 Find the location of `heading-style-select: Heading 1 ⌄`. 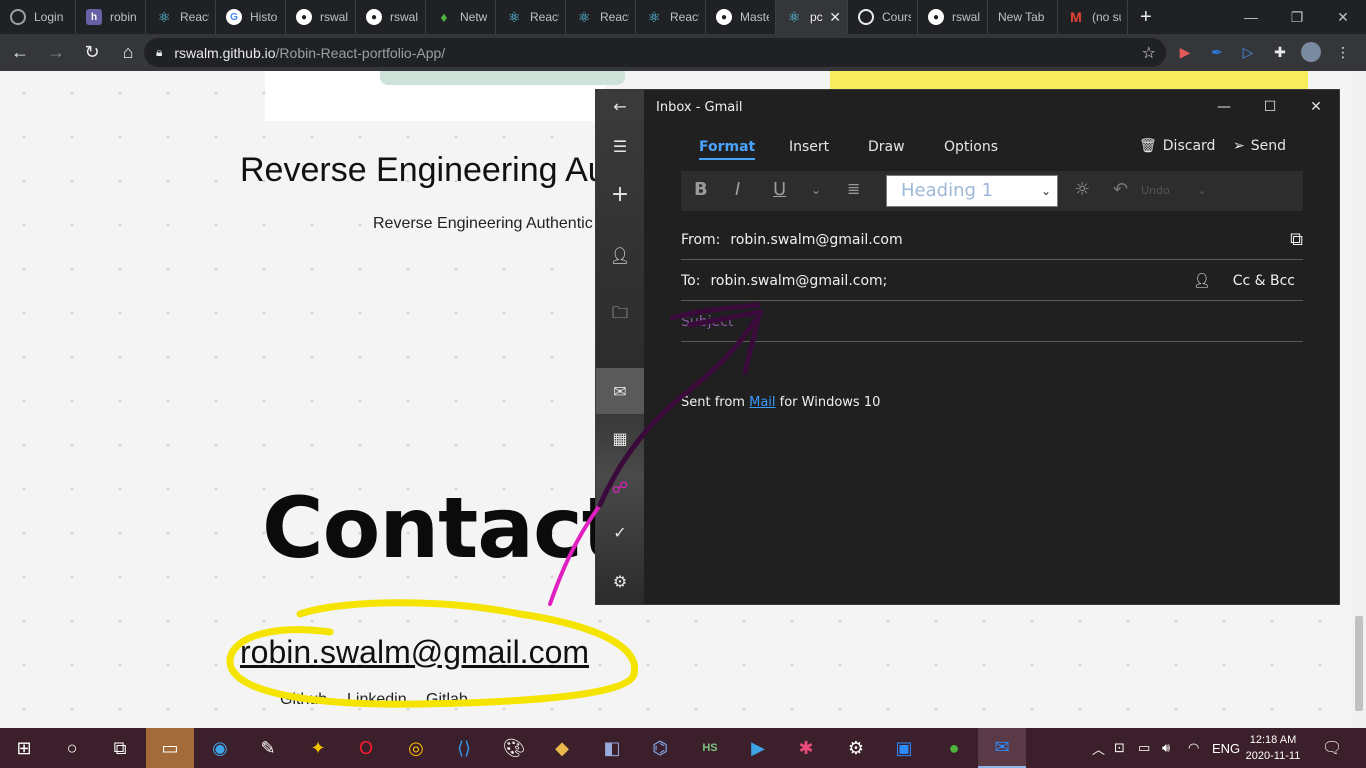

heading-style-select: Heading 1 ⌄ is located at coordinates (972, 191).